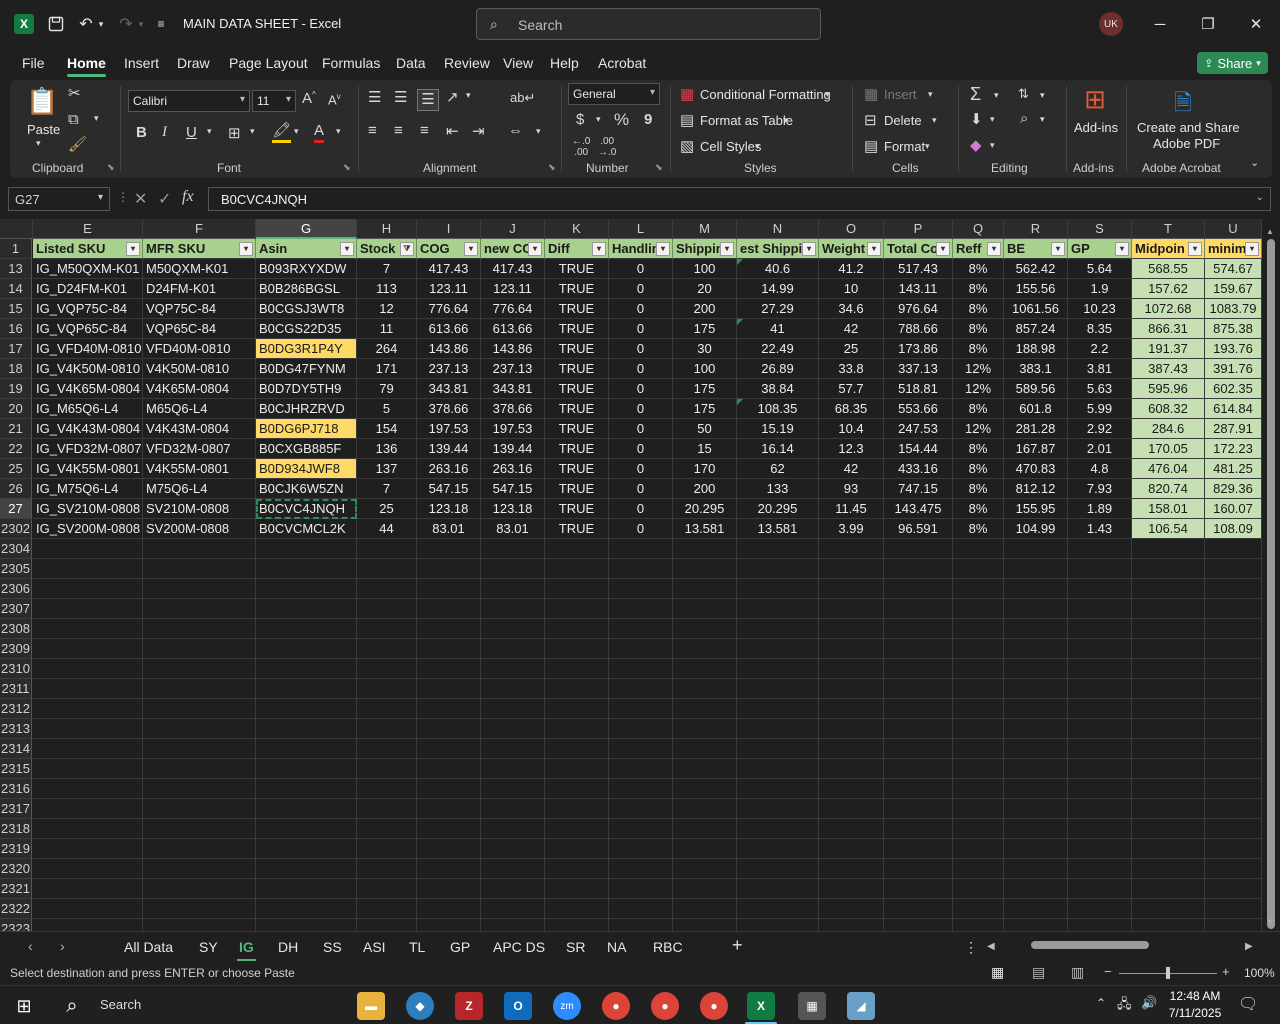  What do you see at coordinates (1100, 469) in the screenshot?
I see `table-cell: 4.8` at bounding box center [1100, 469].